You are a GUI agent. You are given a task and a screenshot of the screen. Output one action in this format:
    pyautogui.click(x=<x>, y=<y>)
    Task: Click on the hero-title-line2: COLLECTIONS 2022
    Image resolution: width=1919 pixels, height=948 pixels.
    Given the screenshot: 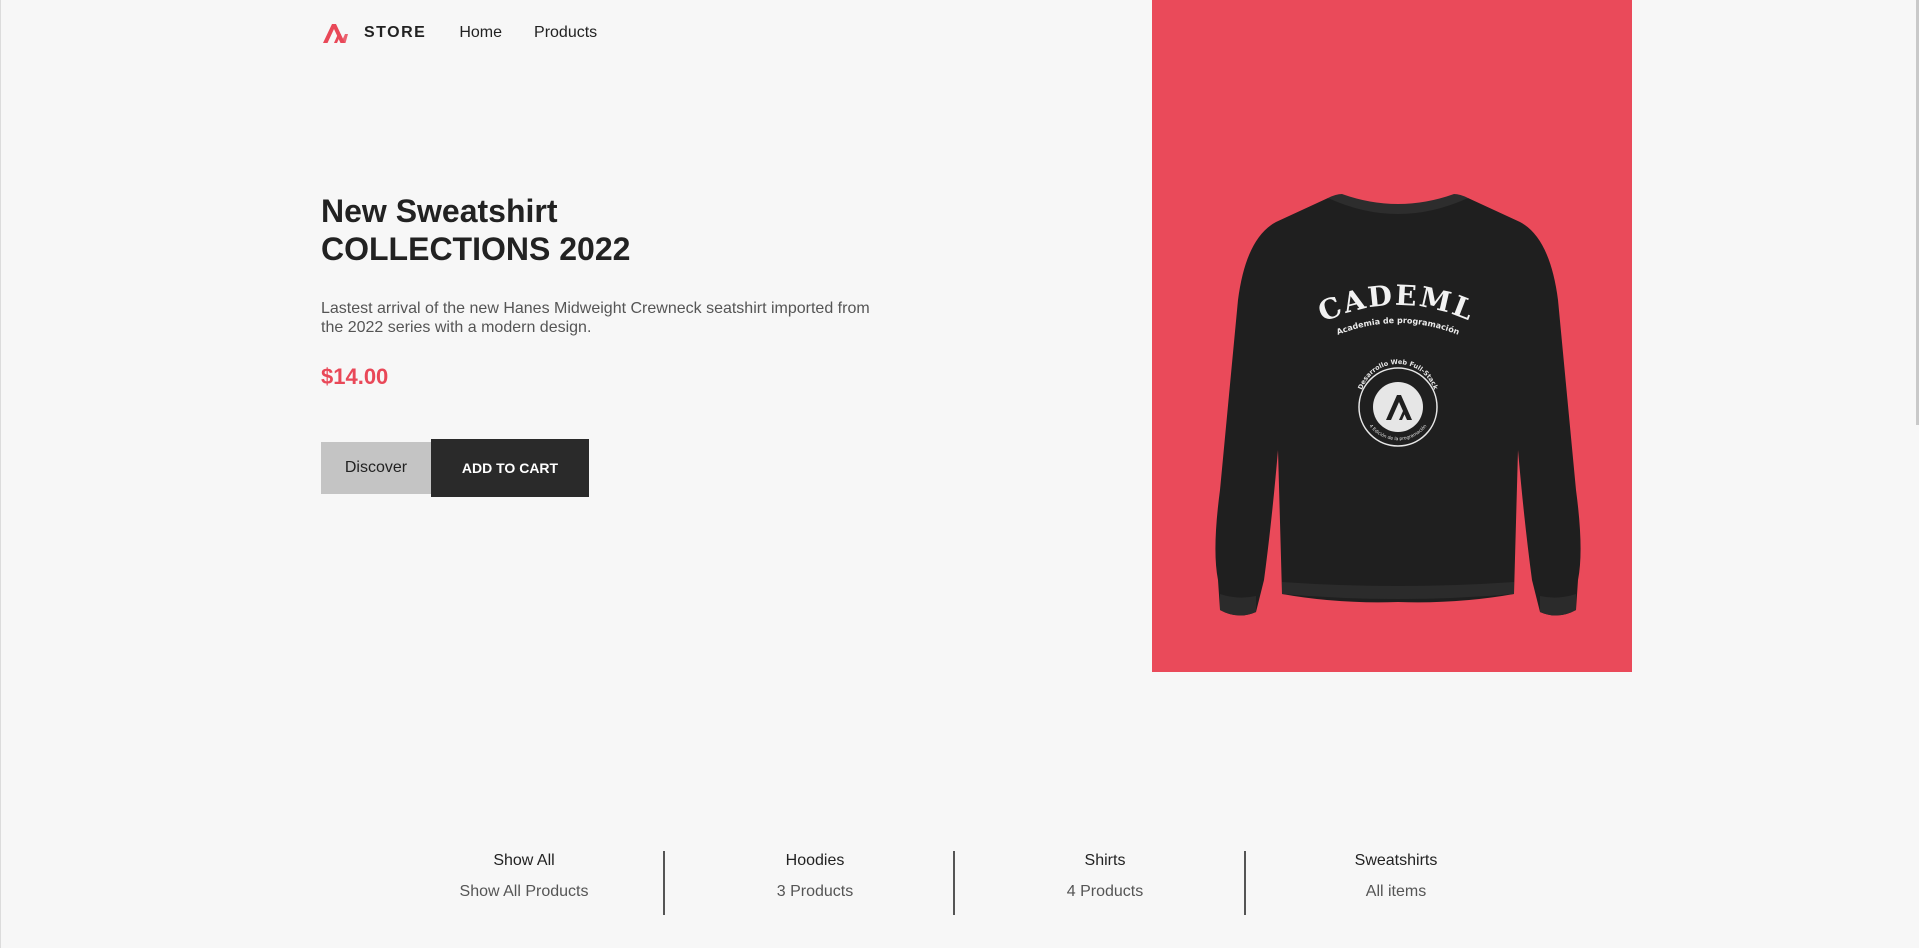 What is the action you would take?
    pyautogui.click(x=476, y=249)
    